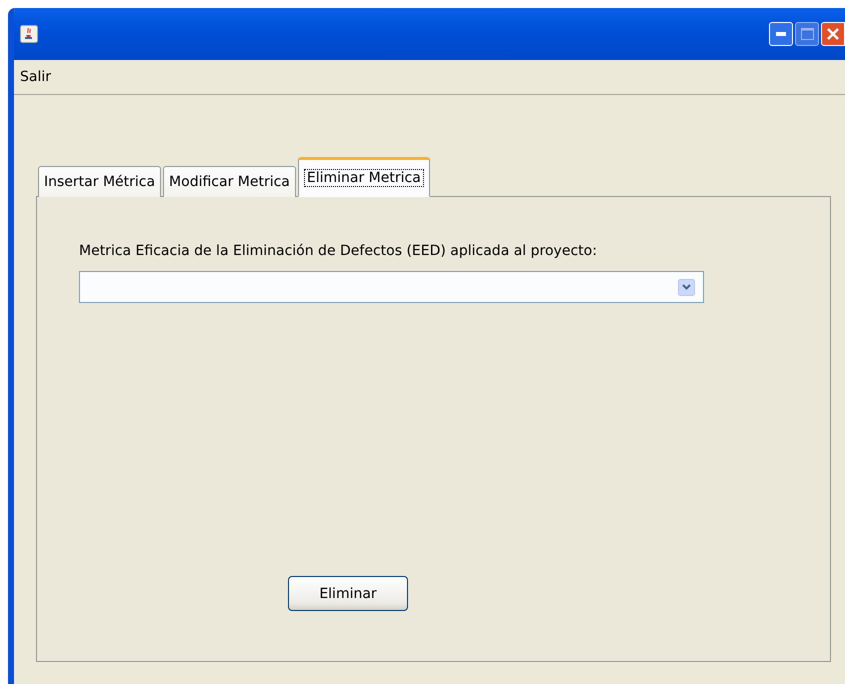 The width and height of the screenshot is (845, 684). I want to click on minimize-icon, so click(781, 34).